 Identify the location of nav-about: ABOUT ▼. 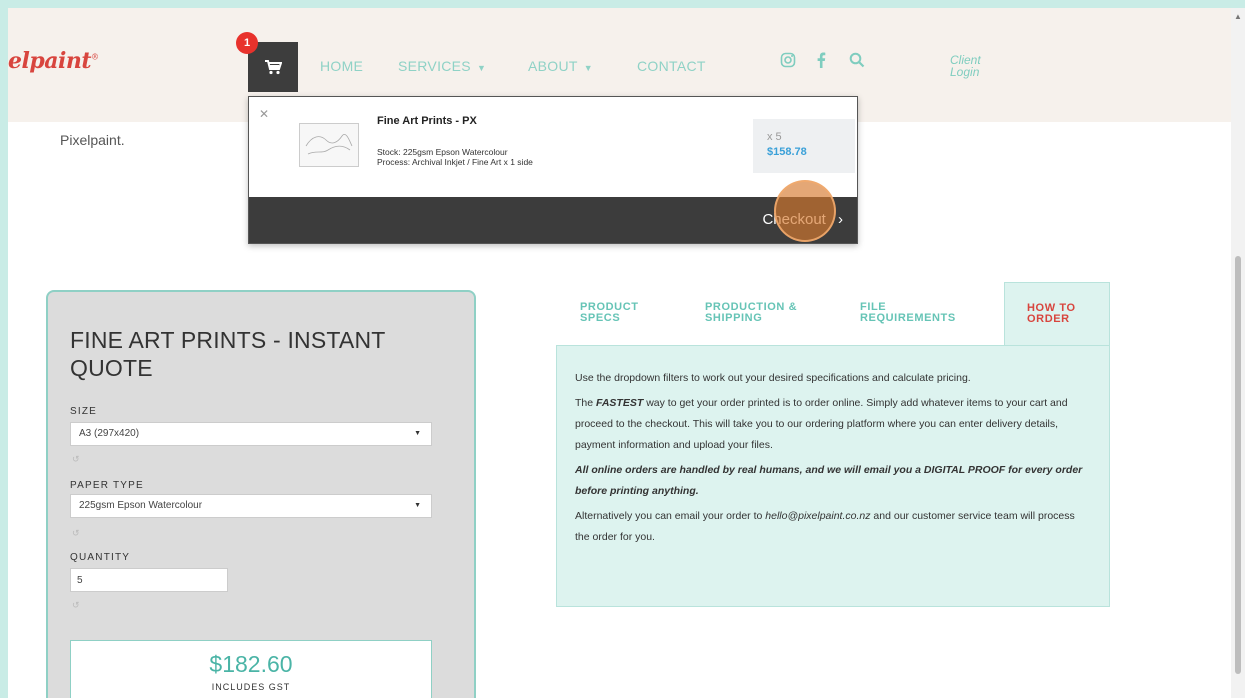
(560, 66).